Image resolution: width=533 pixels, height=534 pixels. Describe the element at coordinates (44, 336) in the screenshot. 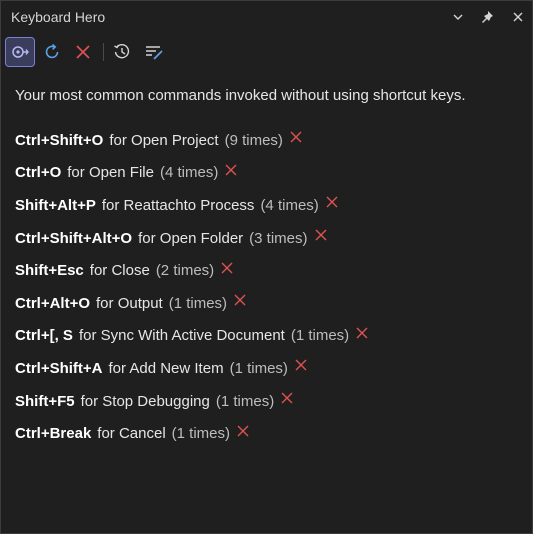

I see `shortcut-keys: Ctrl+[, S` at that location.